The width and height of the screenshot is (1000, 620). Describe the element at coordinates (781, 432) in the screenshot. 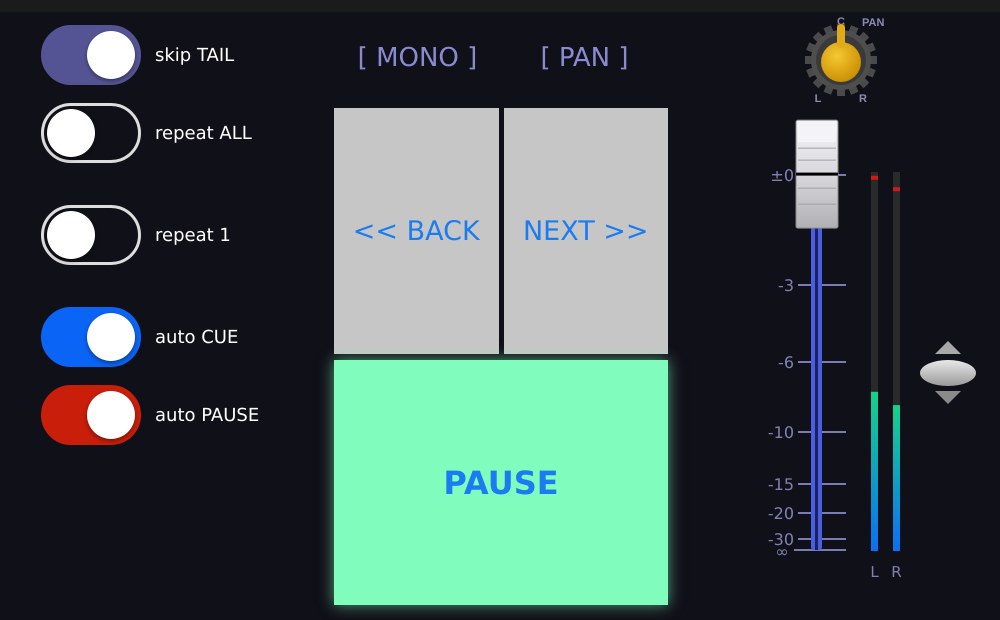

I see `scale-label: -10` at that location.